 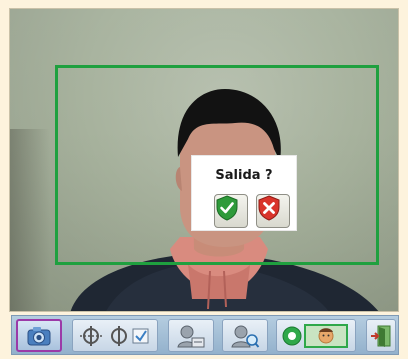 I want to click on compare-faces-icon, so click(x=114, y=335).